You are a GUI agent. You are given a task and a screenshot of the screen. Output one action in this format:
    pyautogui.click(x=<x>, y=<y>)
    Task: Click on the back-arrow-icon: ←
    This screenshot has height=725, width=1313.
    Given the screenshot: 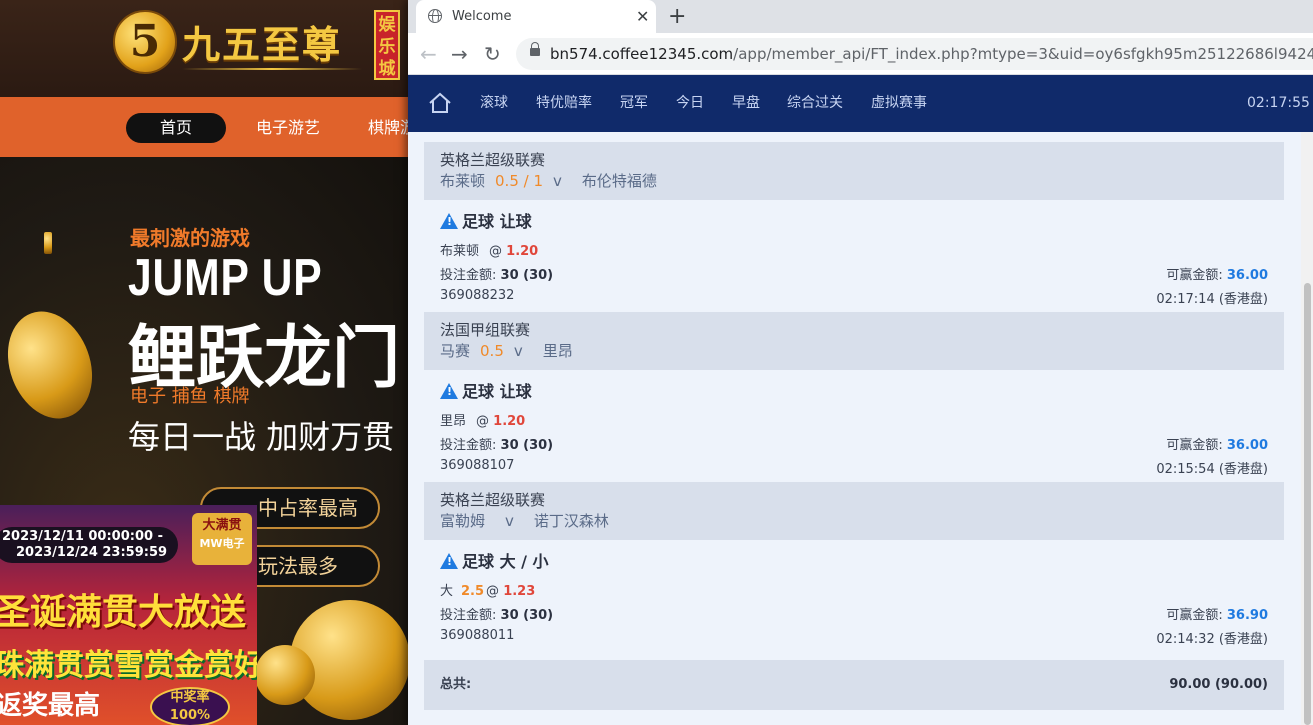 What is the action you would take?
    pyautogui.click(x=428, y=54)
    